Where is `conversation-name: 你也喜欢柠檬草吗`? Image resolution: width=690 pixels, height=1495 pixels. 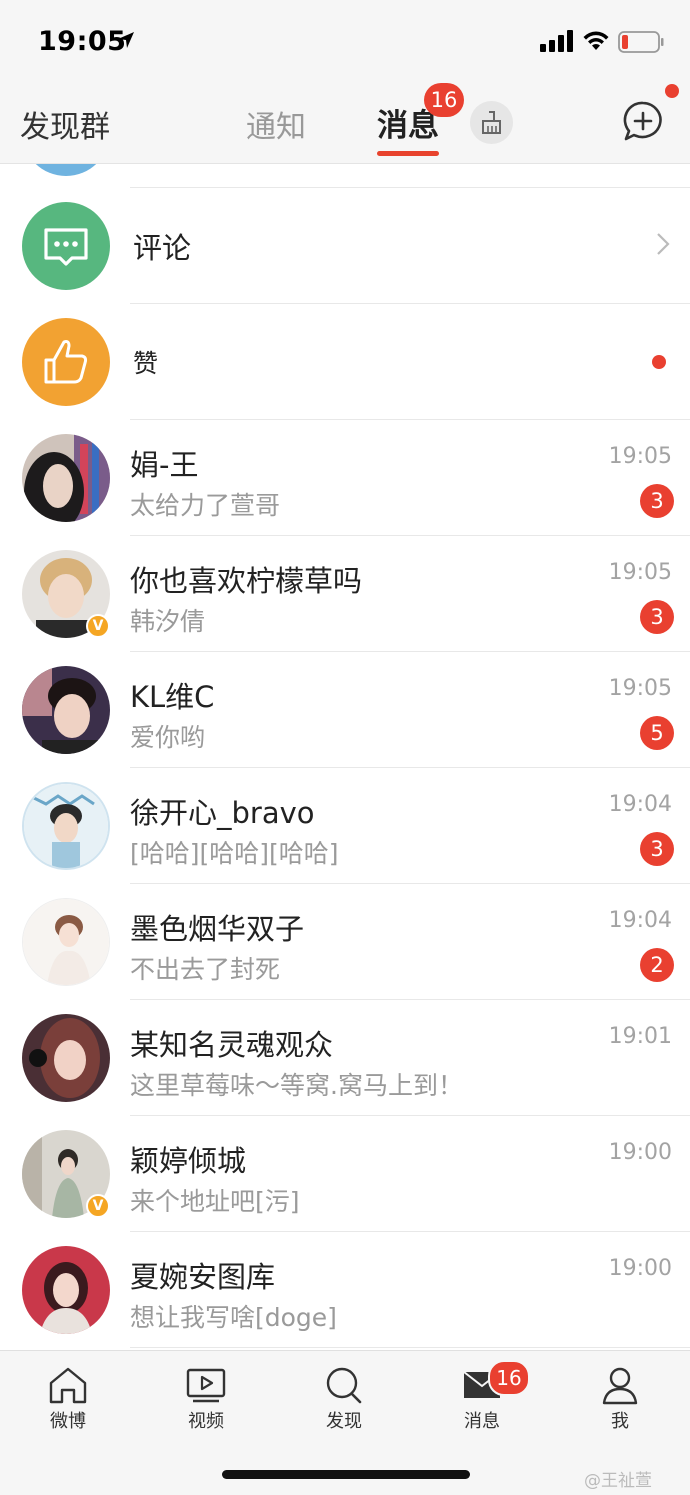 conversation-name: 你也喜欢柠檬草吗 is located at coordinates (246, 581).